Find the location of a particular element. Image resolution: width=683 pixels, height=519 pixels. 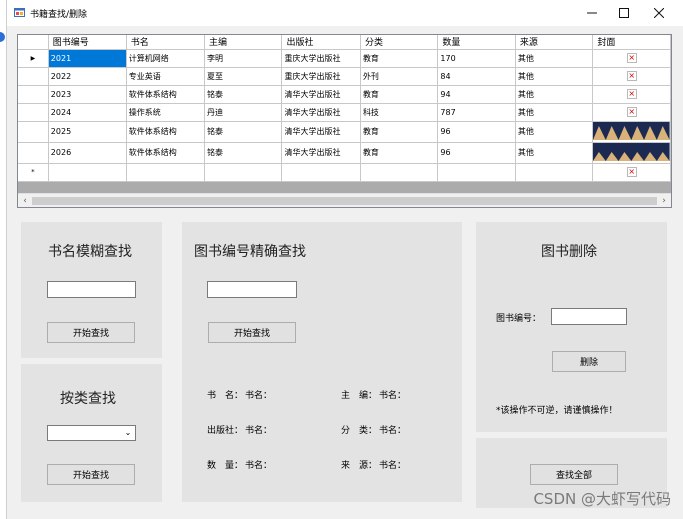

table-row: 2023 软件体系结构 铭泰 清华大学出版社 教育 94 其他 × is located at coordinates (344, 94).